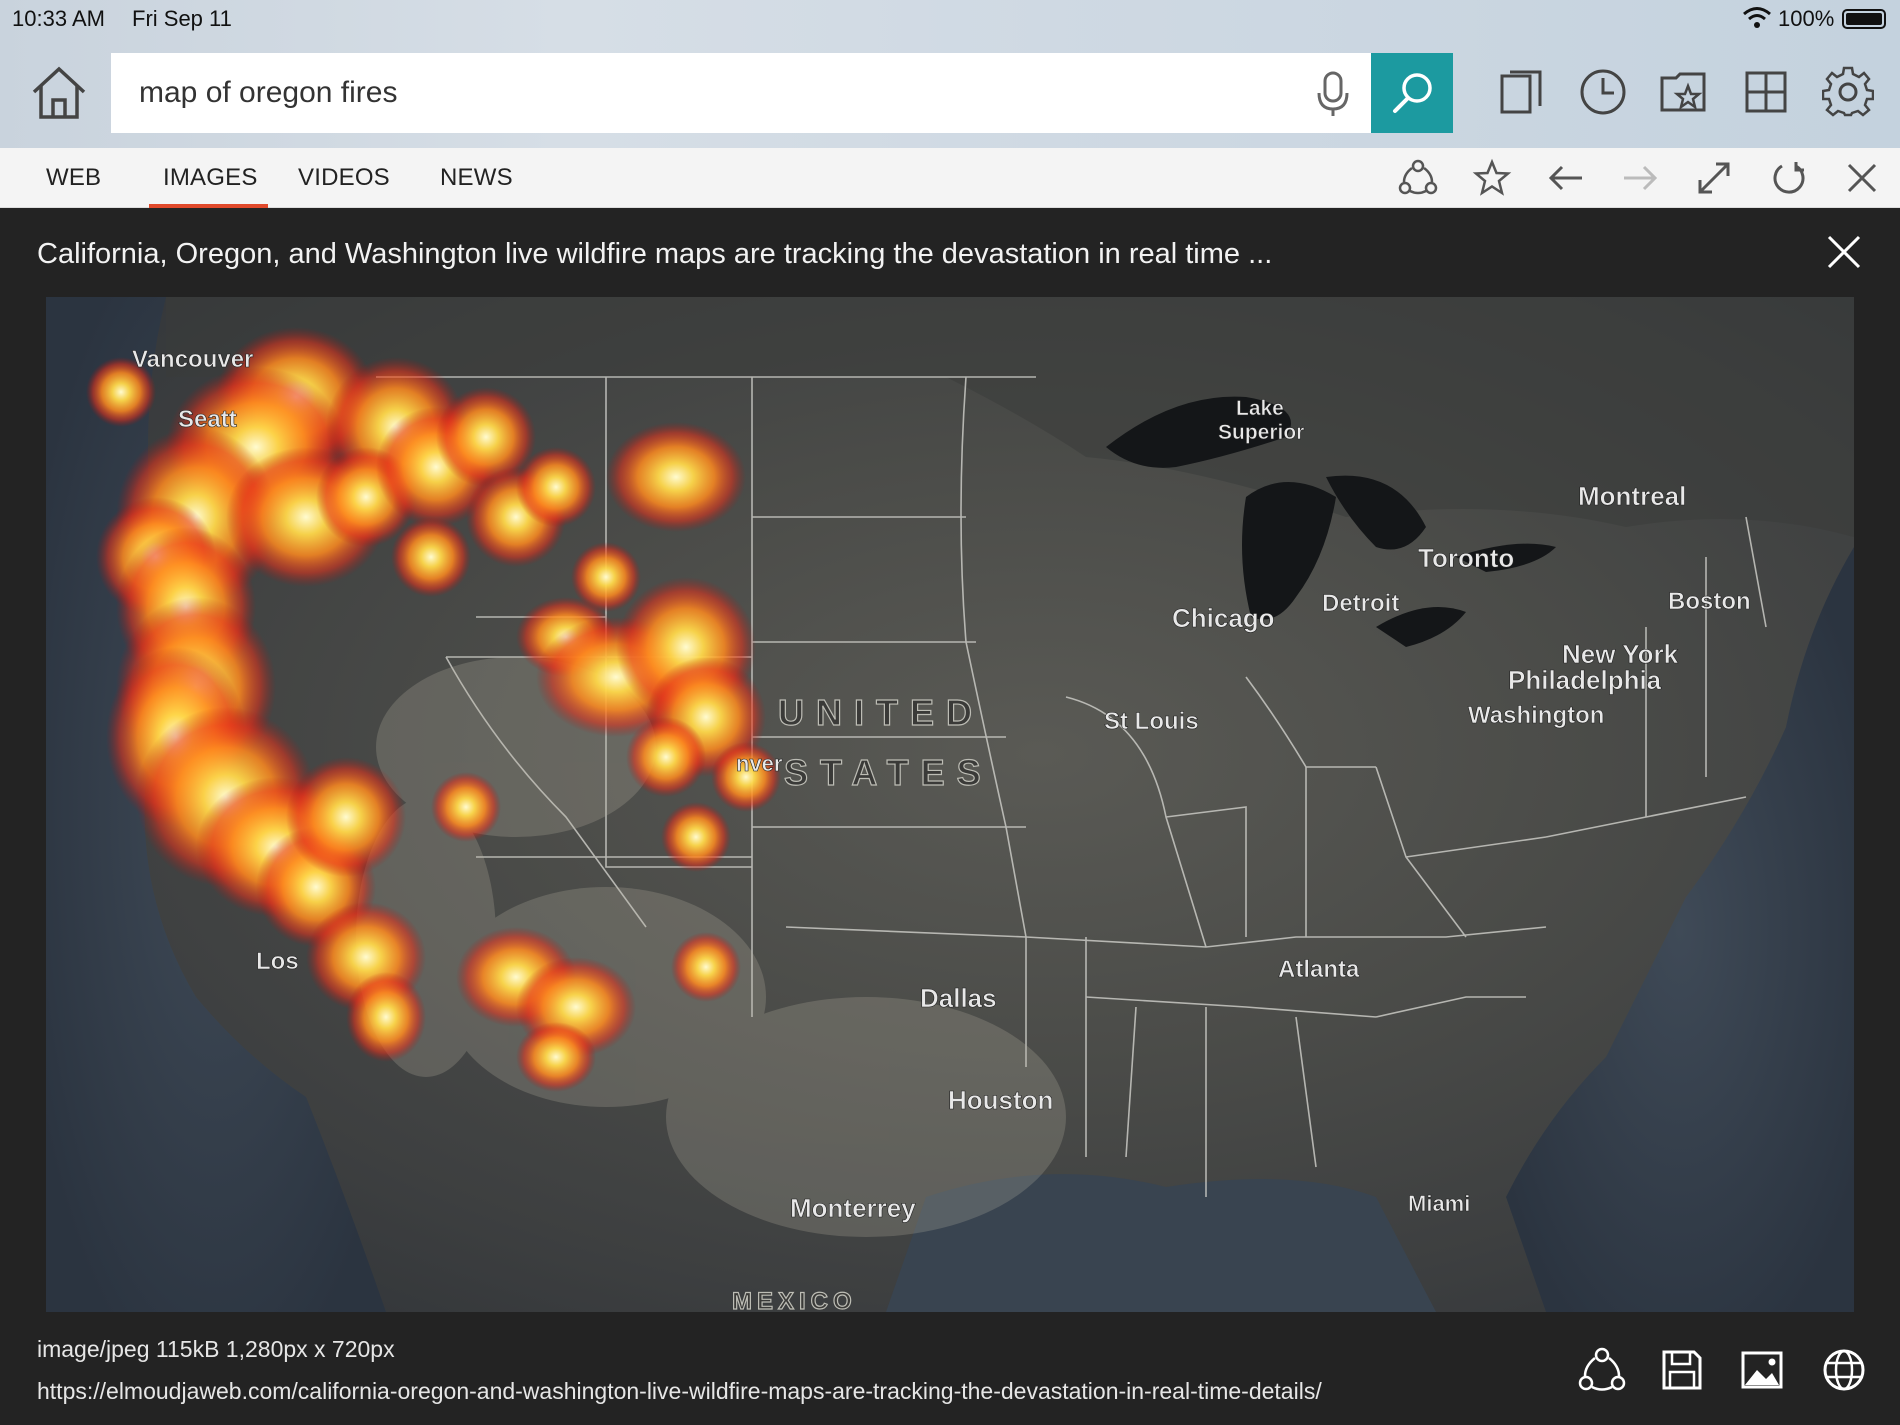 This screenshot has width=1900, height=1425. I want to click on label-detroit: Detroit, so click(1360, 603).